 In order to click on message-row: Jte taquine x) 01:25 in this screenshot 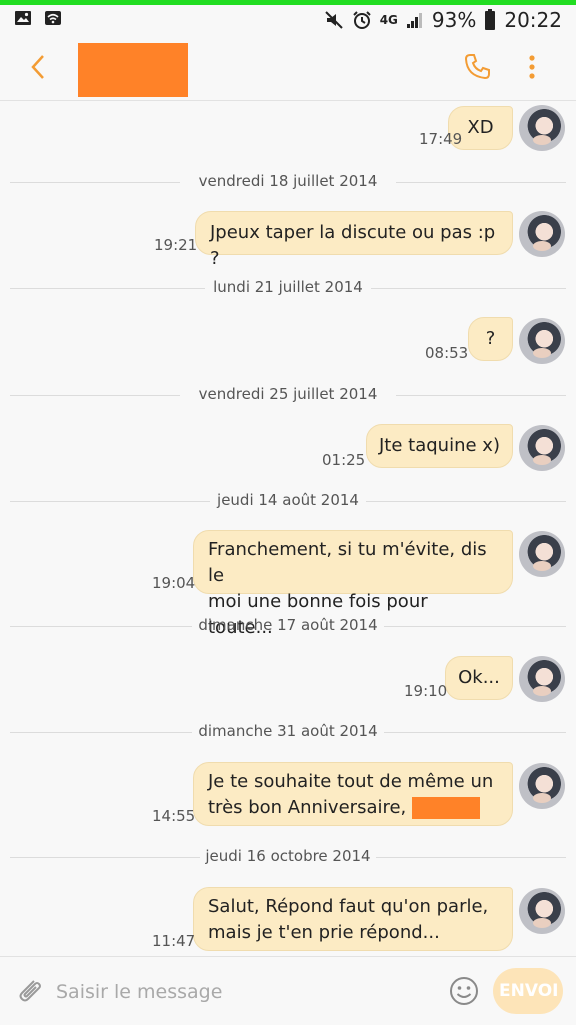, I will do `click(288, 447)`.